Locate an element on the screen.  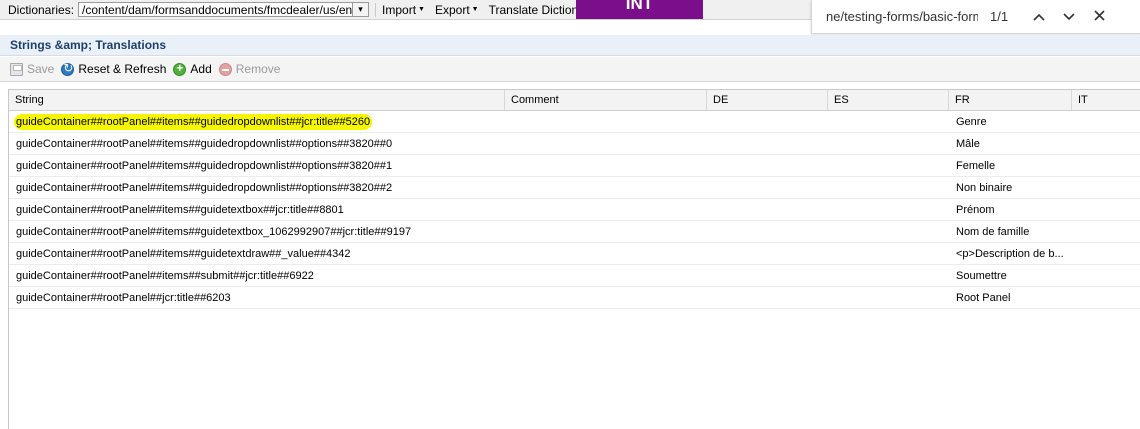
column-header-it: IT is located at coordinates (1106, 100).